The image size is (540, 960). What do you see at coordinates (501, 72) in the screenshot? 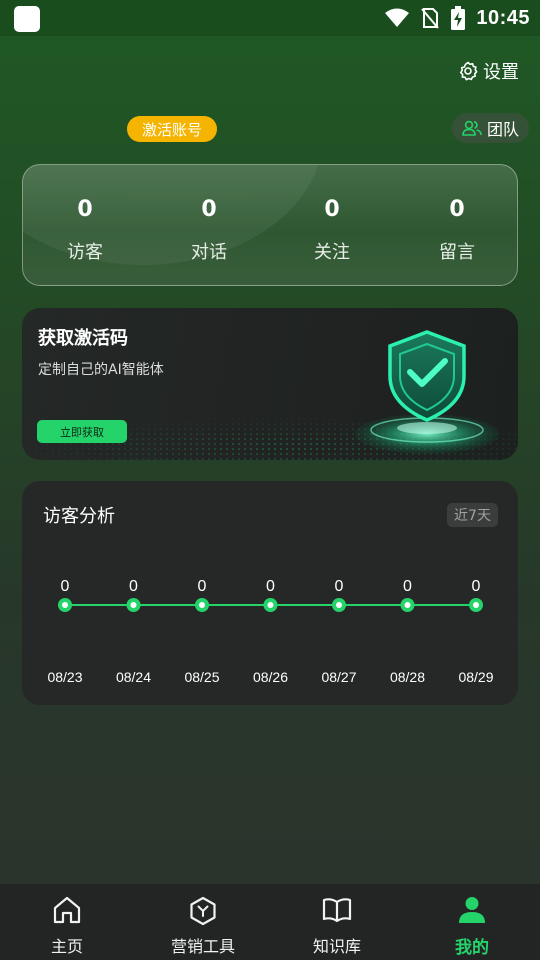
I see `settings-label: 设置` at bounding box center [501, 72].